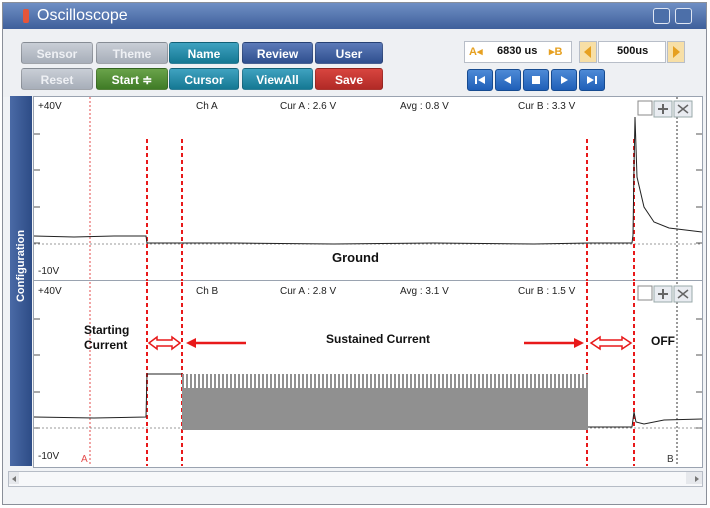 The height and width of the screenshot is (508, 710). I want to click on channel-b-pwm-trace, so click(385, 402).